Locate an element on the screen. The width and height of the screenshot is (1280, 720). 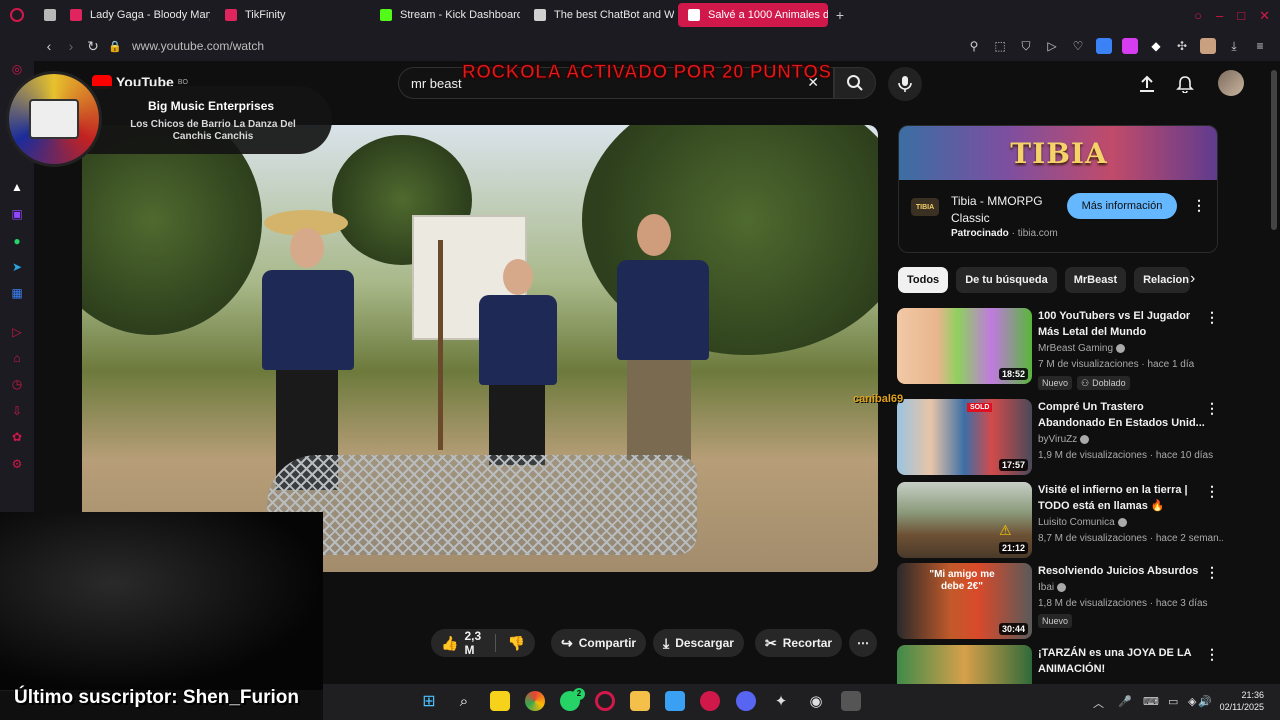
tab-kick-dashboard: Stream - Kick Dashboard is located at coordinates (445, 15).